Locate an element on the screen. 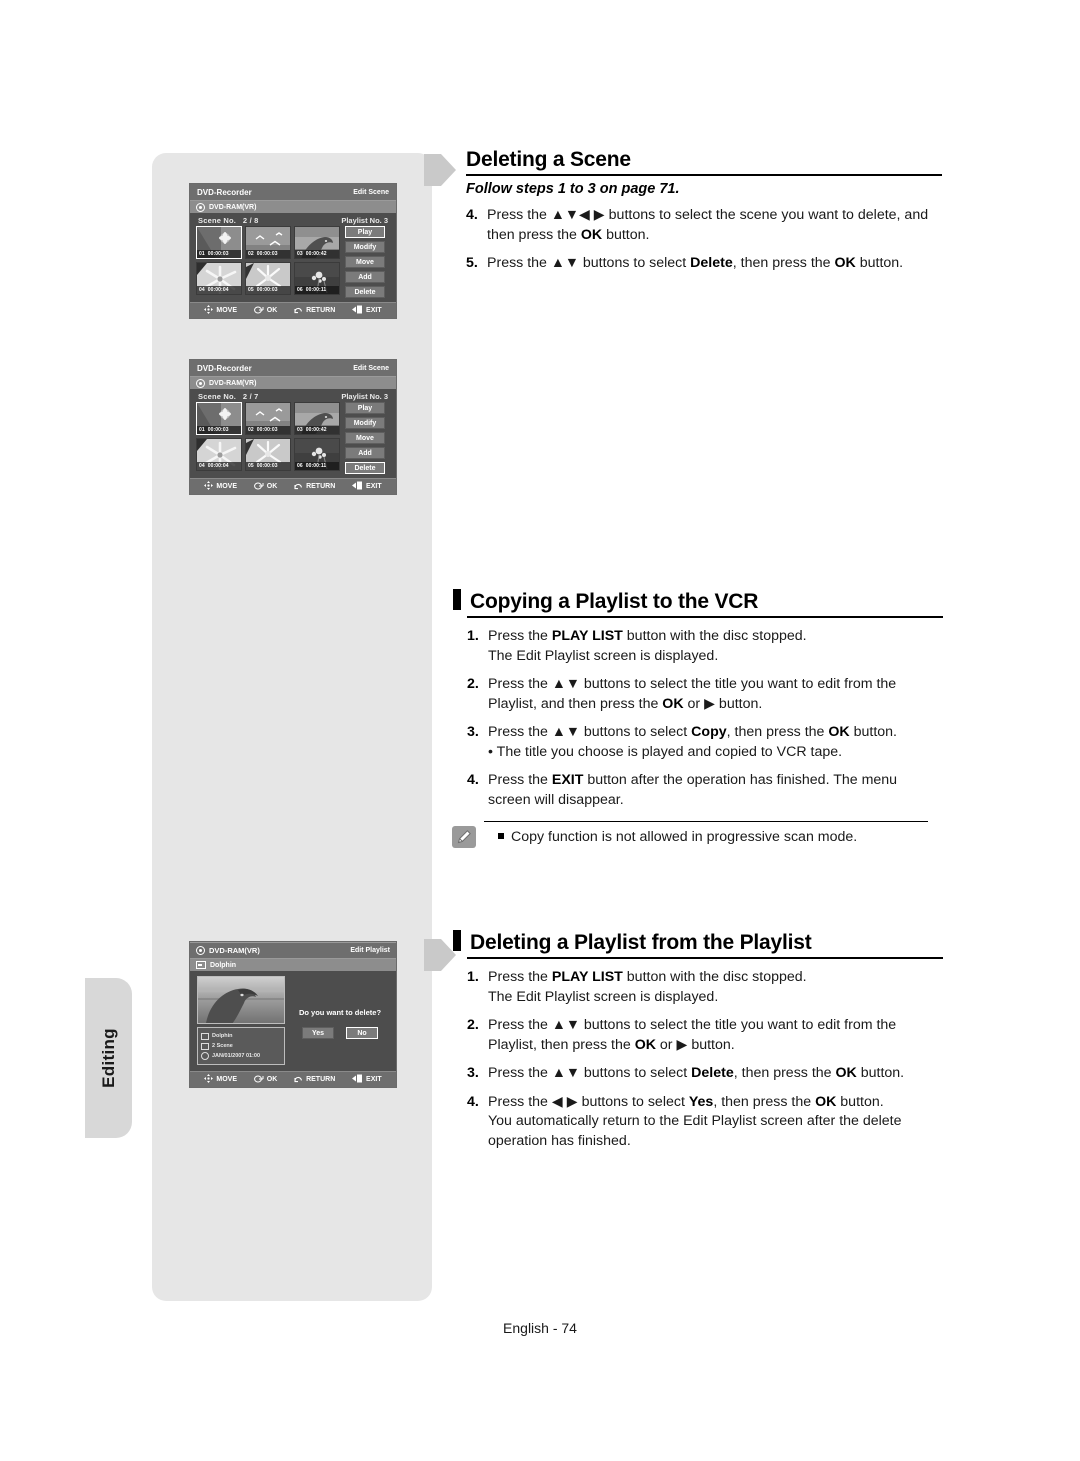  scene-caption: 03 00:00:42 is located at coordinates (317, 254).